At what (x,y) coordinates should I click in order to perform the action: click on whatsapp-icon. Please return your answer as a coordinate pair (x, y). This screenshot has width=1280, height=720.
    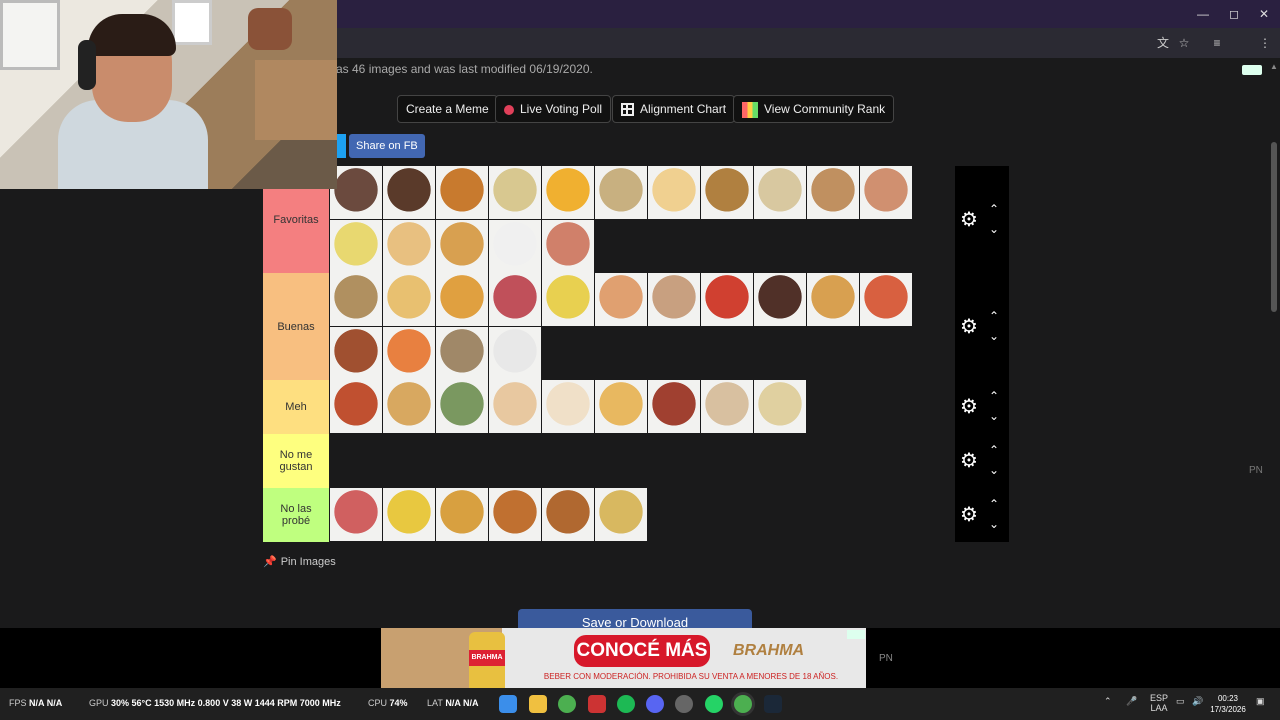
    Looking at the image, I should click on (714, 704).